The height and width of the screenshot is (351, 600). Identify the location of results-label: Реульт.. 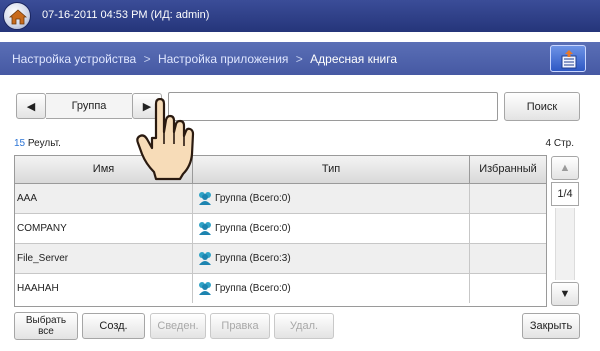
(44, 143).